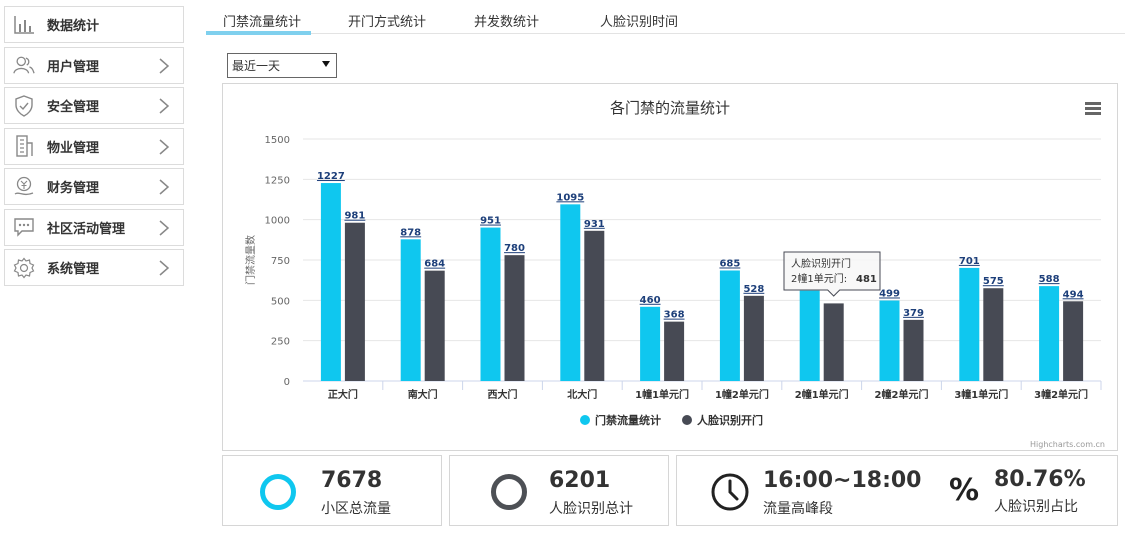 This screenshot has width=1125, height=536. Describe the element at coordinates (964, 490) in the screenshot. I see `percent-icon: %` at that location.